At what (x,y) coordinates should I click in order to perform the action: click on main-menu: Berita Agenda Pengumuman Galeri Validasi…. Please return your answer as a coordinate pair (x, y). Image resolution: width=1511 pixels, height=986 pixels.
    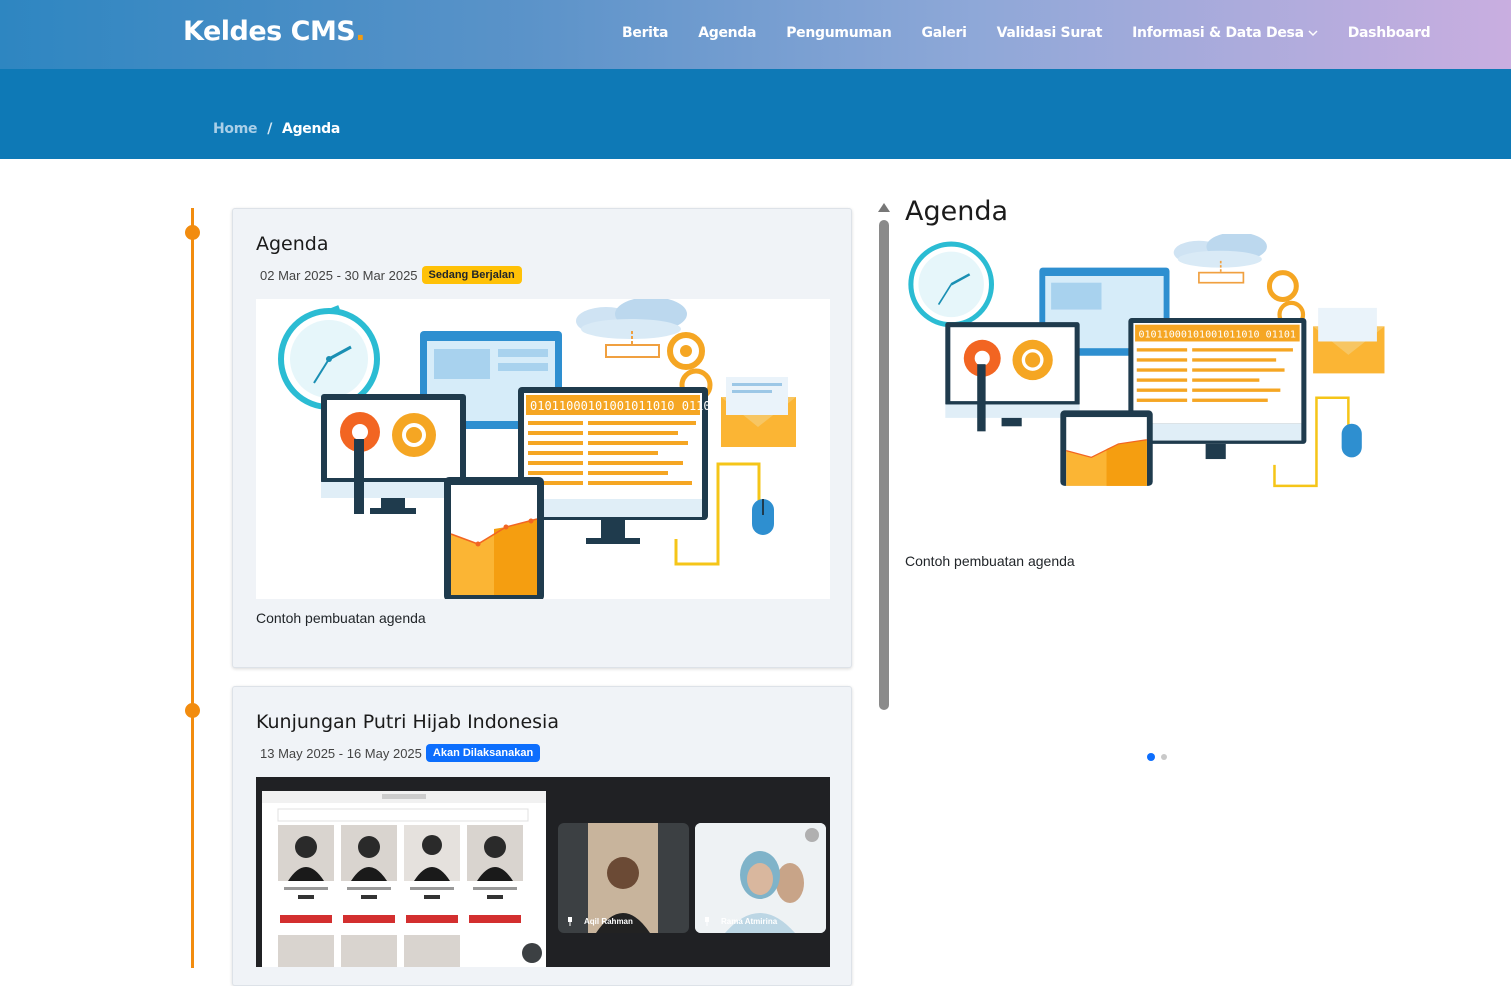
    Looking at the image, I should click on (1026, 33).